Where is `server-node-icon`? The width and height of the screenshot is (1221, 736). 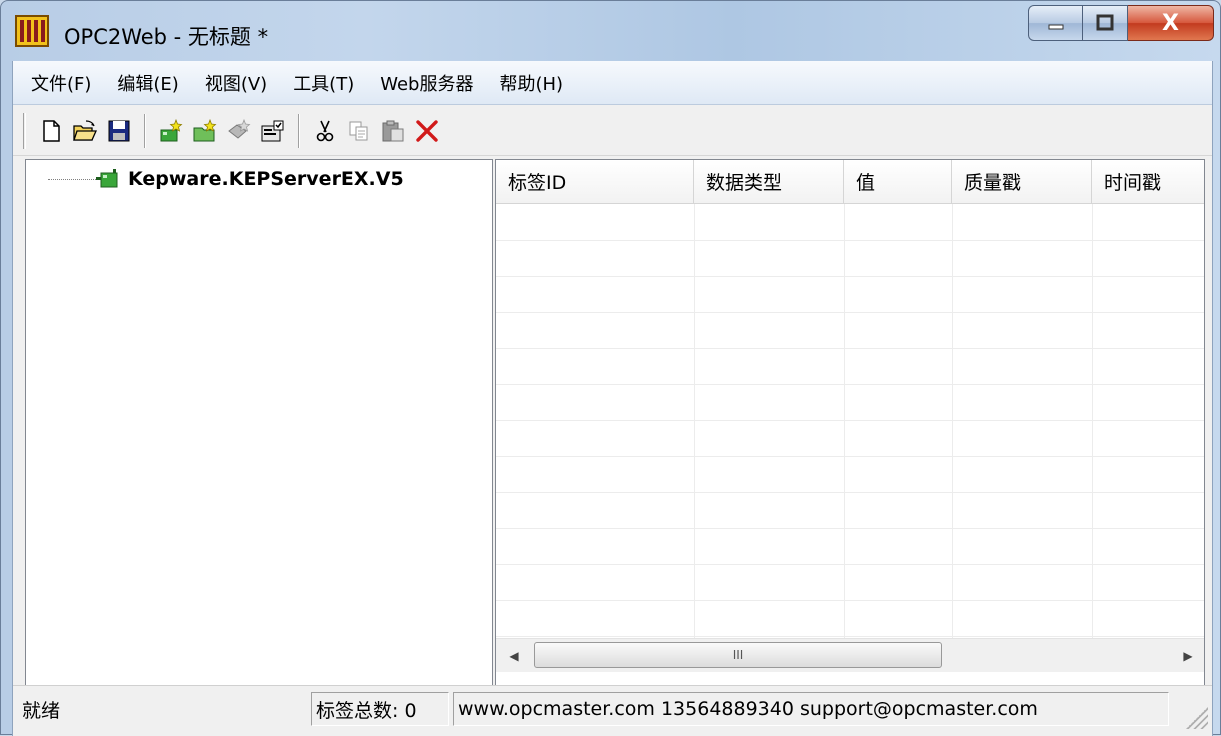
server-node-icon is located at coordinates (107, 178).